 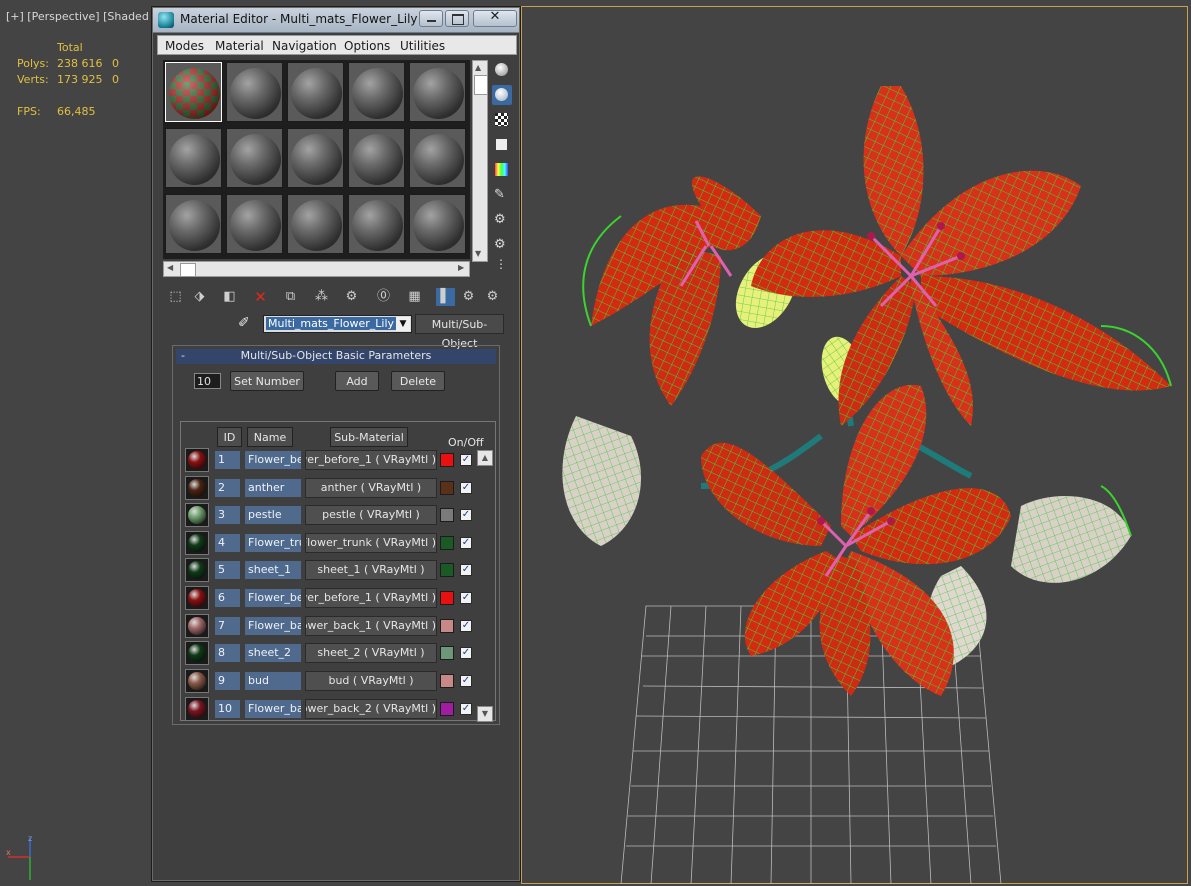 What do you see at coordinates (369, 437) in the screenshot?
I see `column-sub-material-header: Sub-Material` at bounding box center [369, 437].